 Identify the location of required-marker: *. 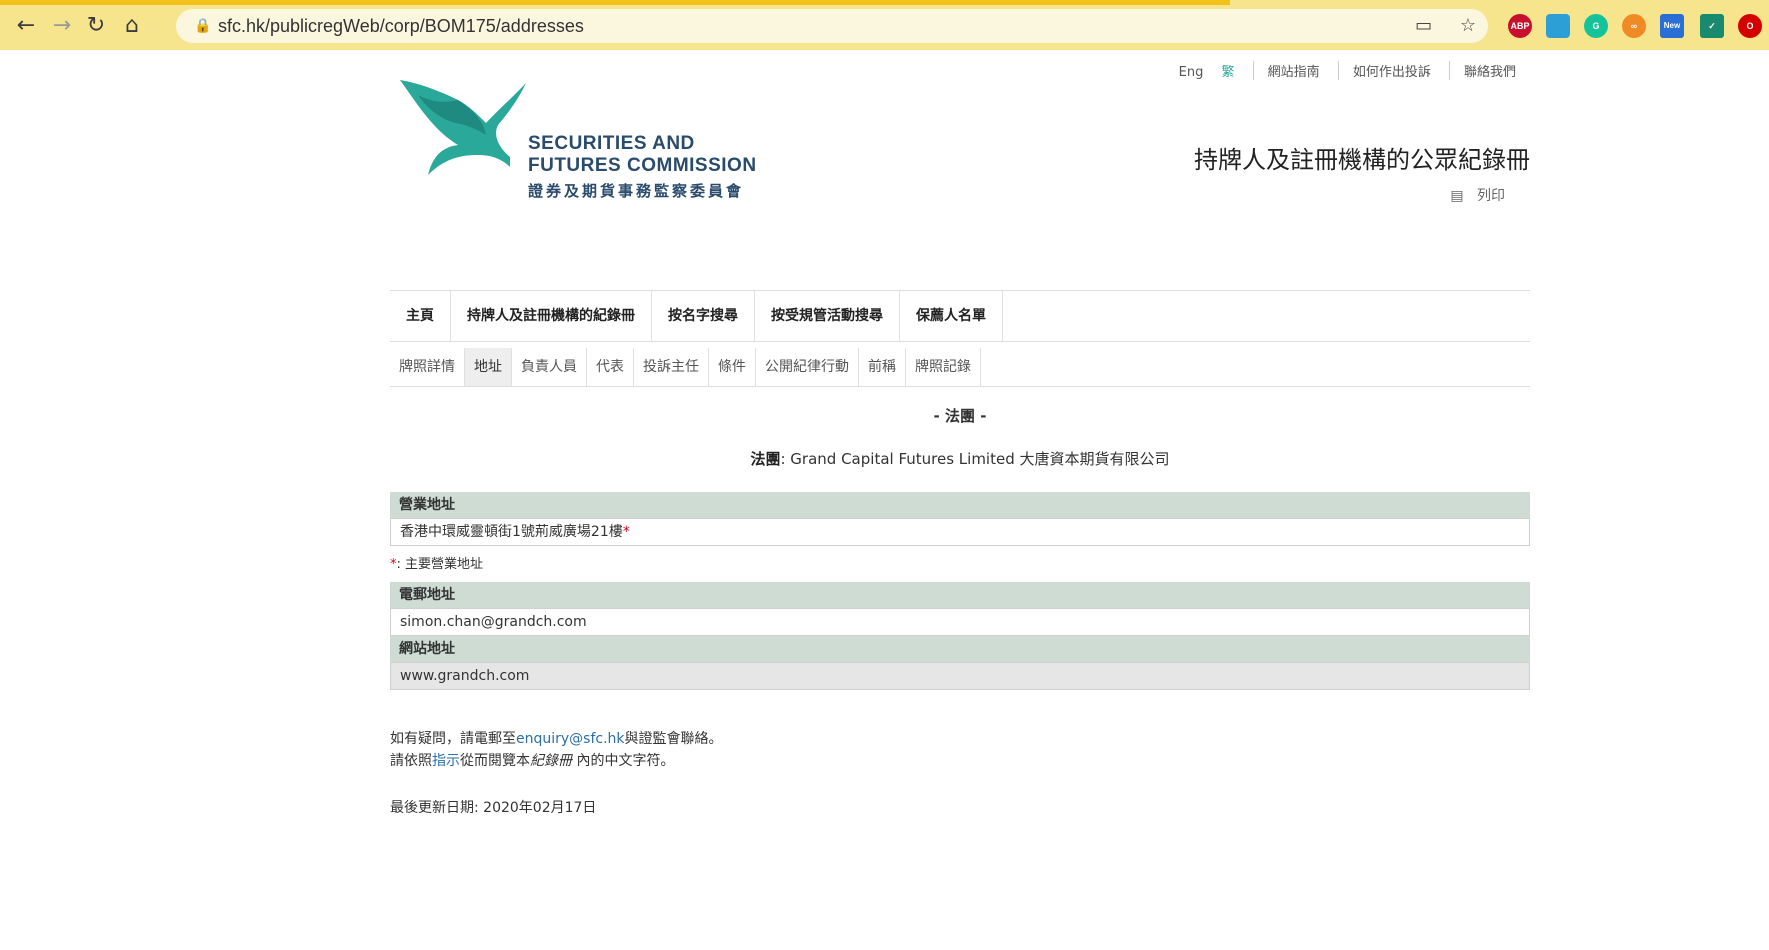
(626, 532).